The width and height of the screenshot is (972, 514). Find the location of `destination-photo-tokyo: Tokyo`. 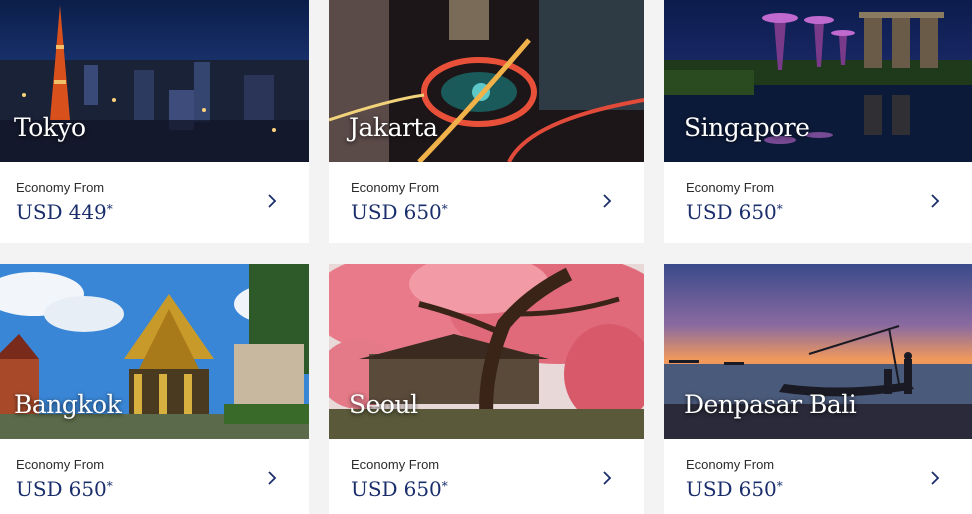

destination-photo-tokyo: Tokyo is located at coordinates (154, 81).